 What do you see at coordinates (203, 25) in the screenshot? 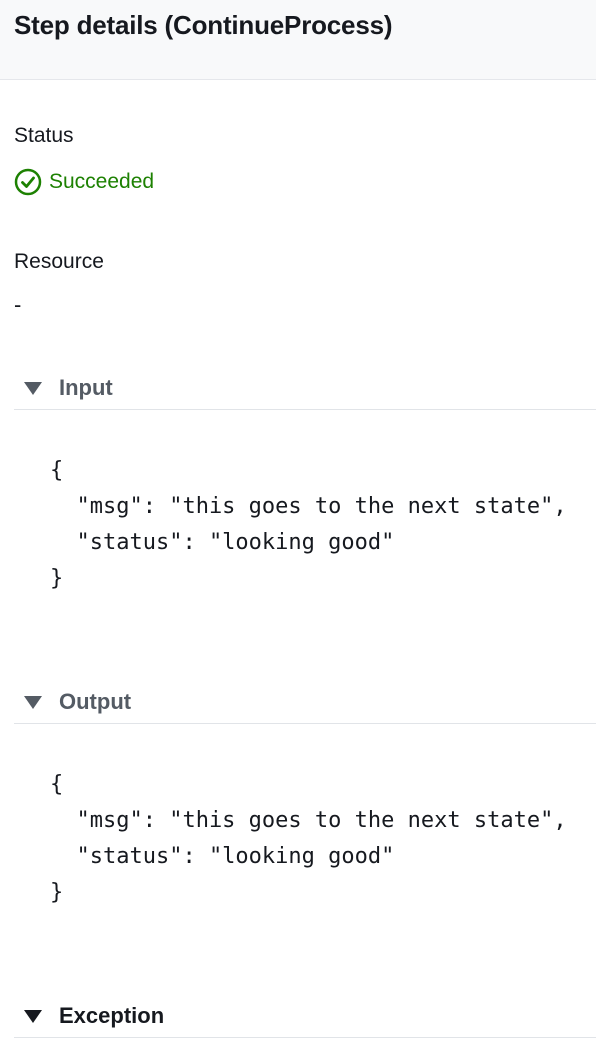
I see `page-title: Step details (ContinueProcess)` at bounding box center [203, 25].